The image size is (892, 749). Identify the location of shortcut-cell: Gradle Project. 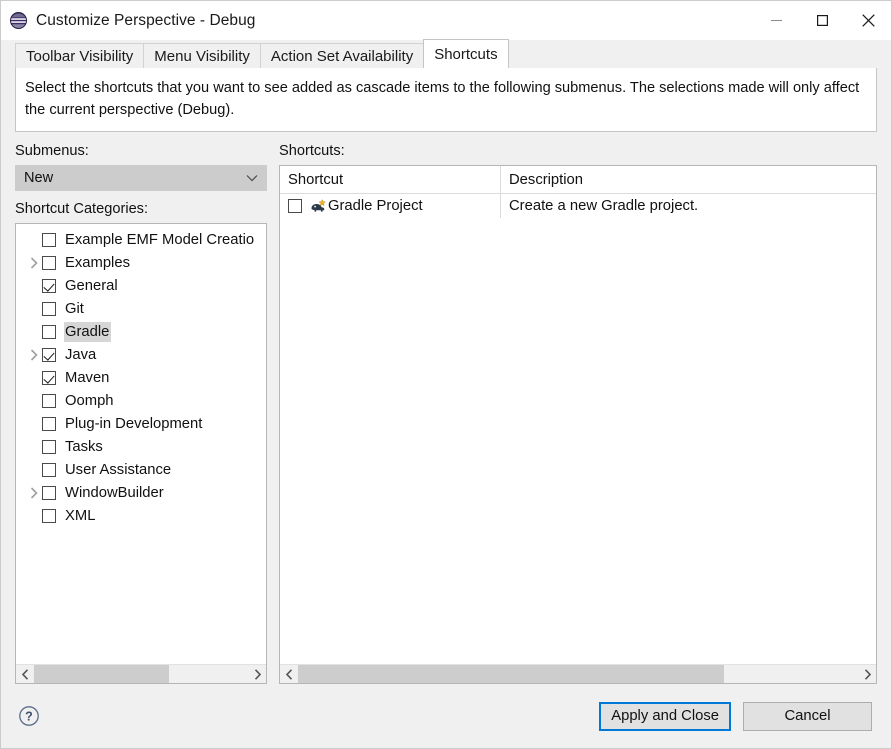
(390, 206).